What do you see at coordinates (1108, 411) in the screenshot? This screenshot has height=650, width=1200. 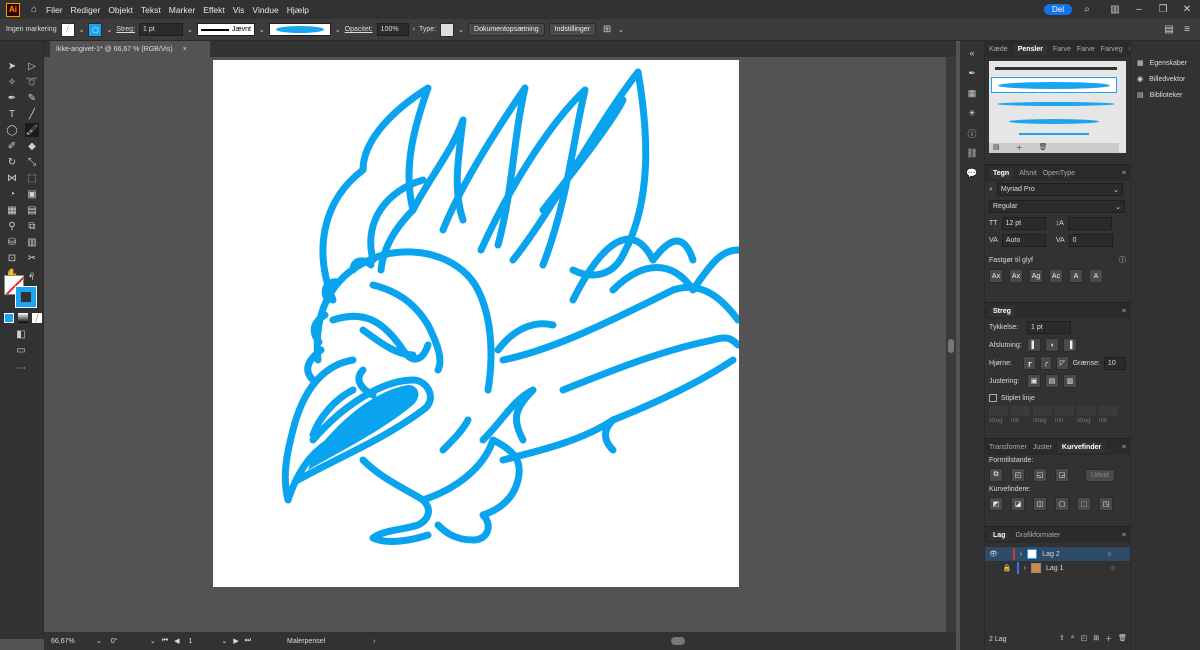 I see `gap-field` at bounding box center [1108, 411].